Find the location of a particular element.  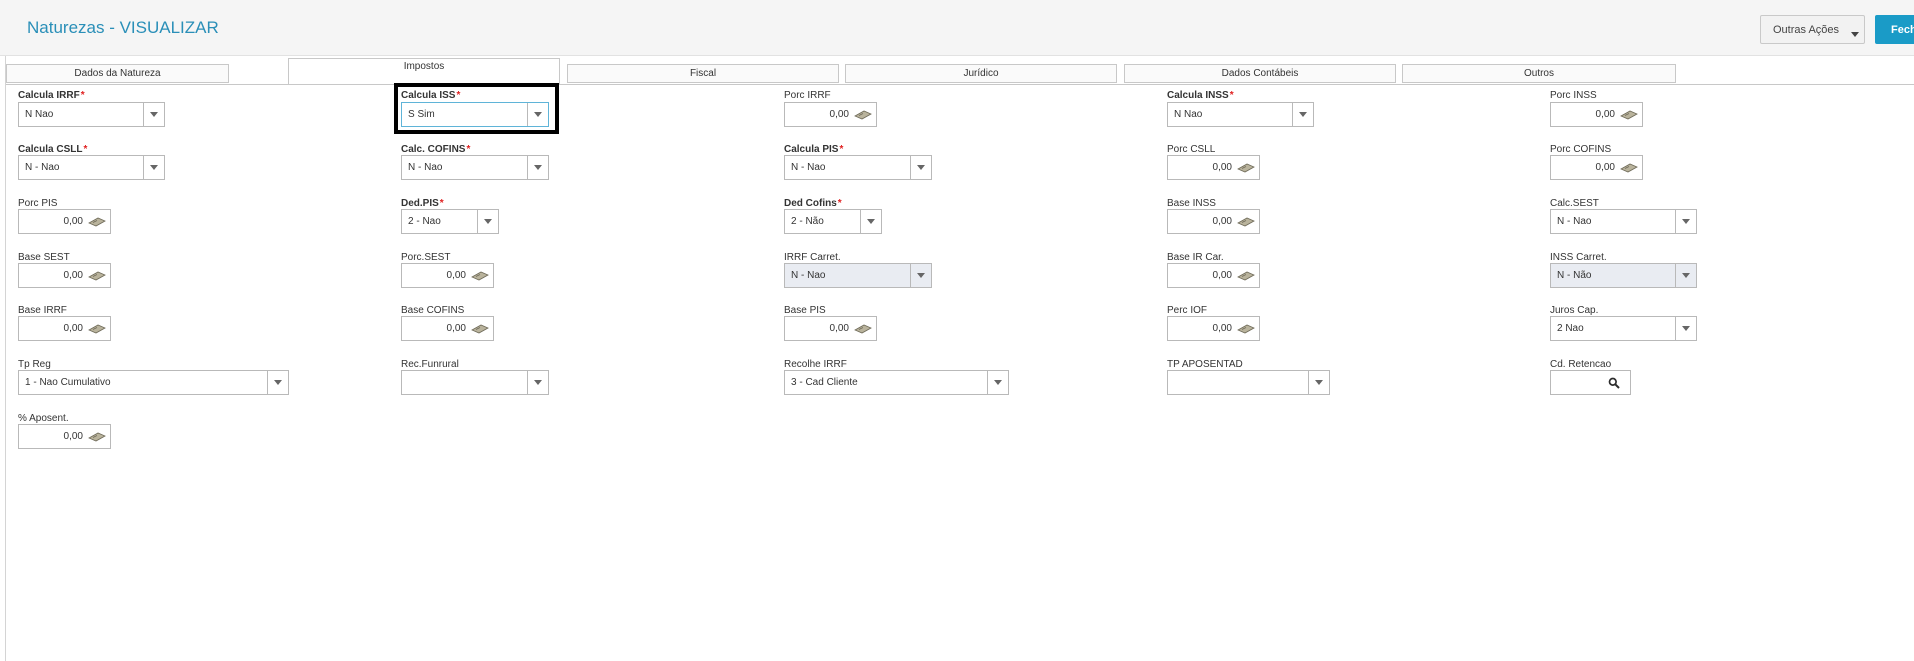

calcula-iss-label-text: Calcula ISS is located at coordinates (428, 95).